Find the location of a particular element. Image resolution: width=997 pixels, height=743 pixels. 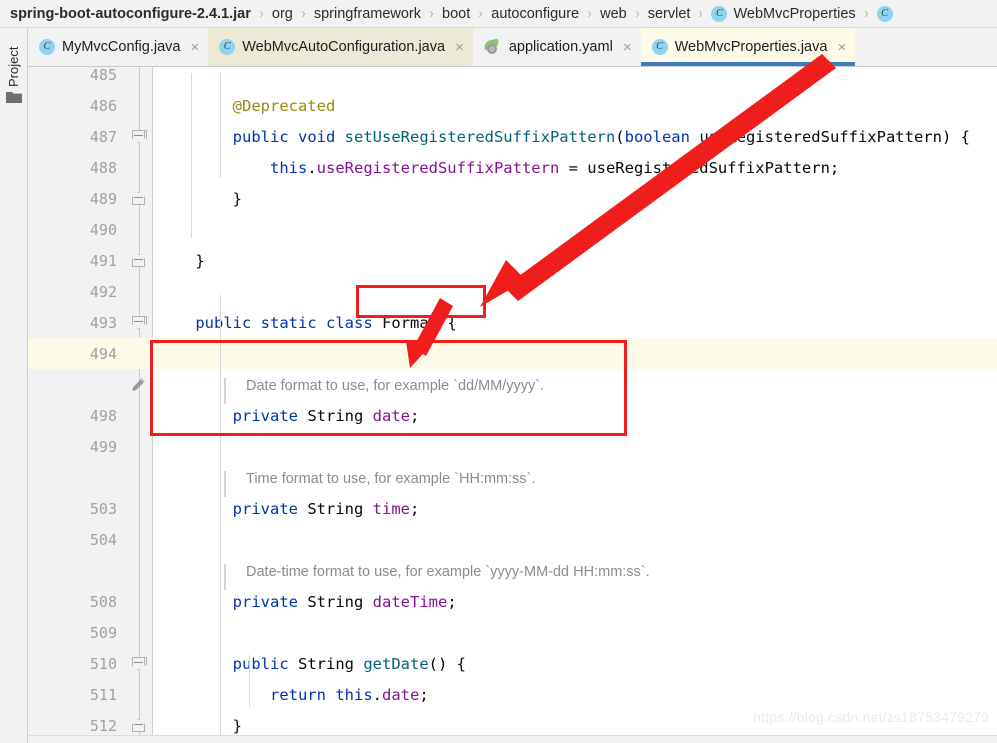

code-line-row: 504 is located at coordinates (512, 539).